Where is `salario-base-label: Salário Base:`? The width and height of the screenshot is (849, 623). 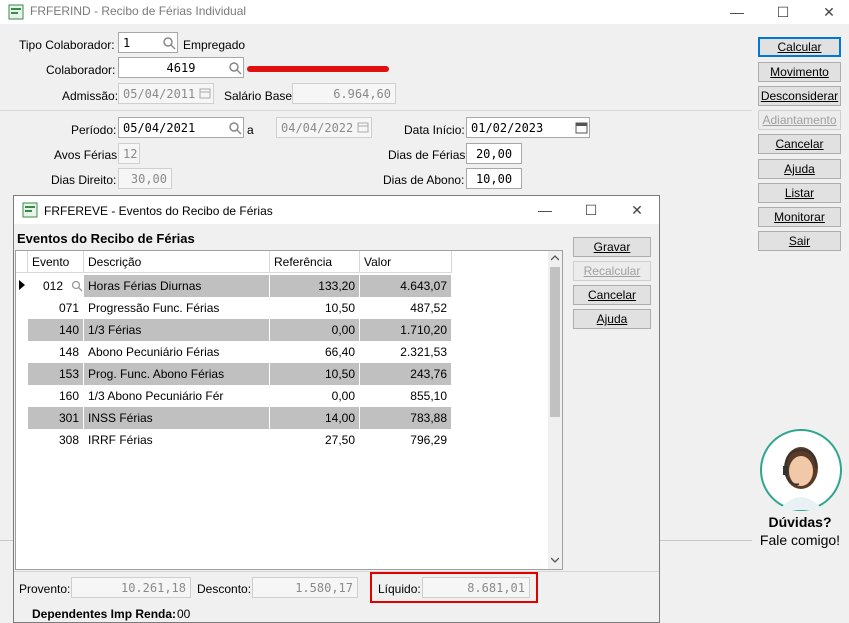 salario-base-label: Salário Base: is located at coordinates (260, 96).